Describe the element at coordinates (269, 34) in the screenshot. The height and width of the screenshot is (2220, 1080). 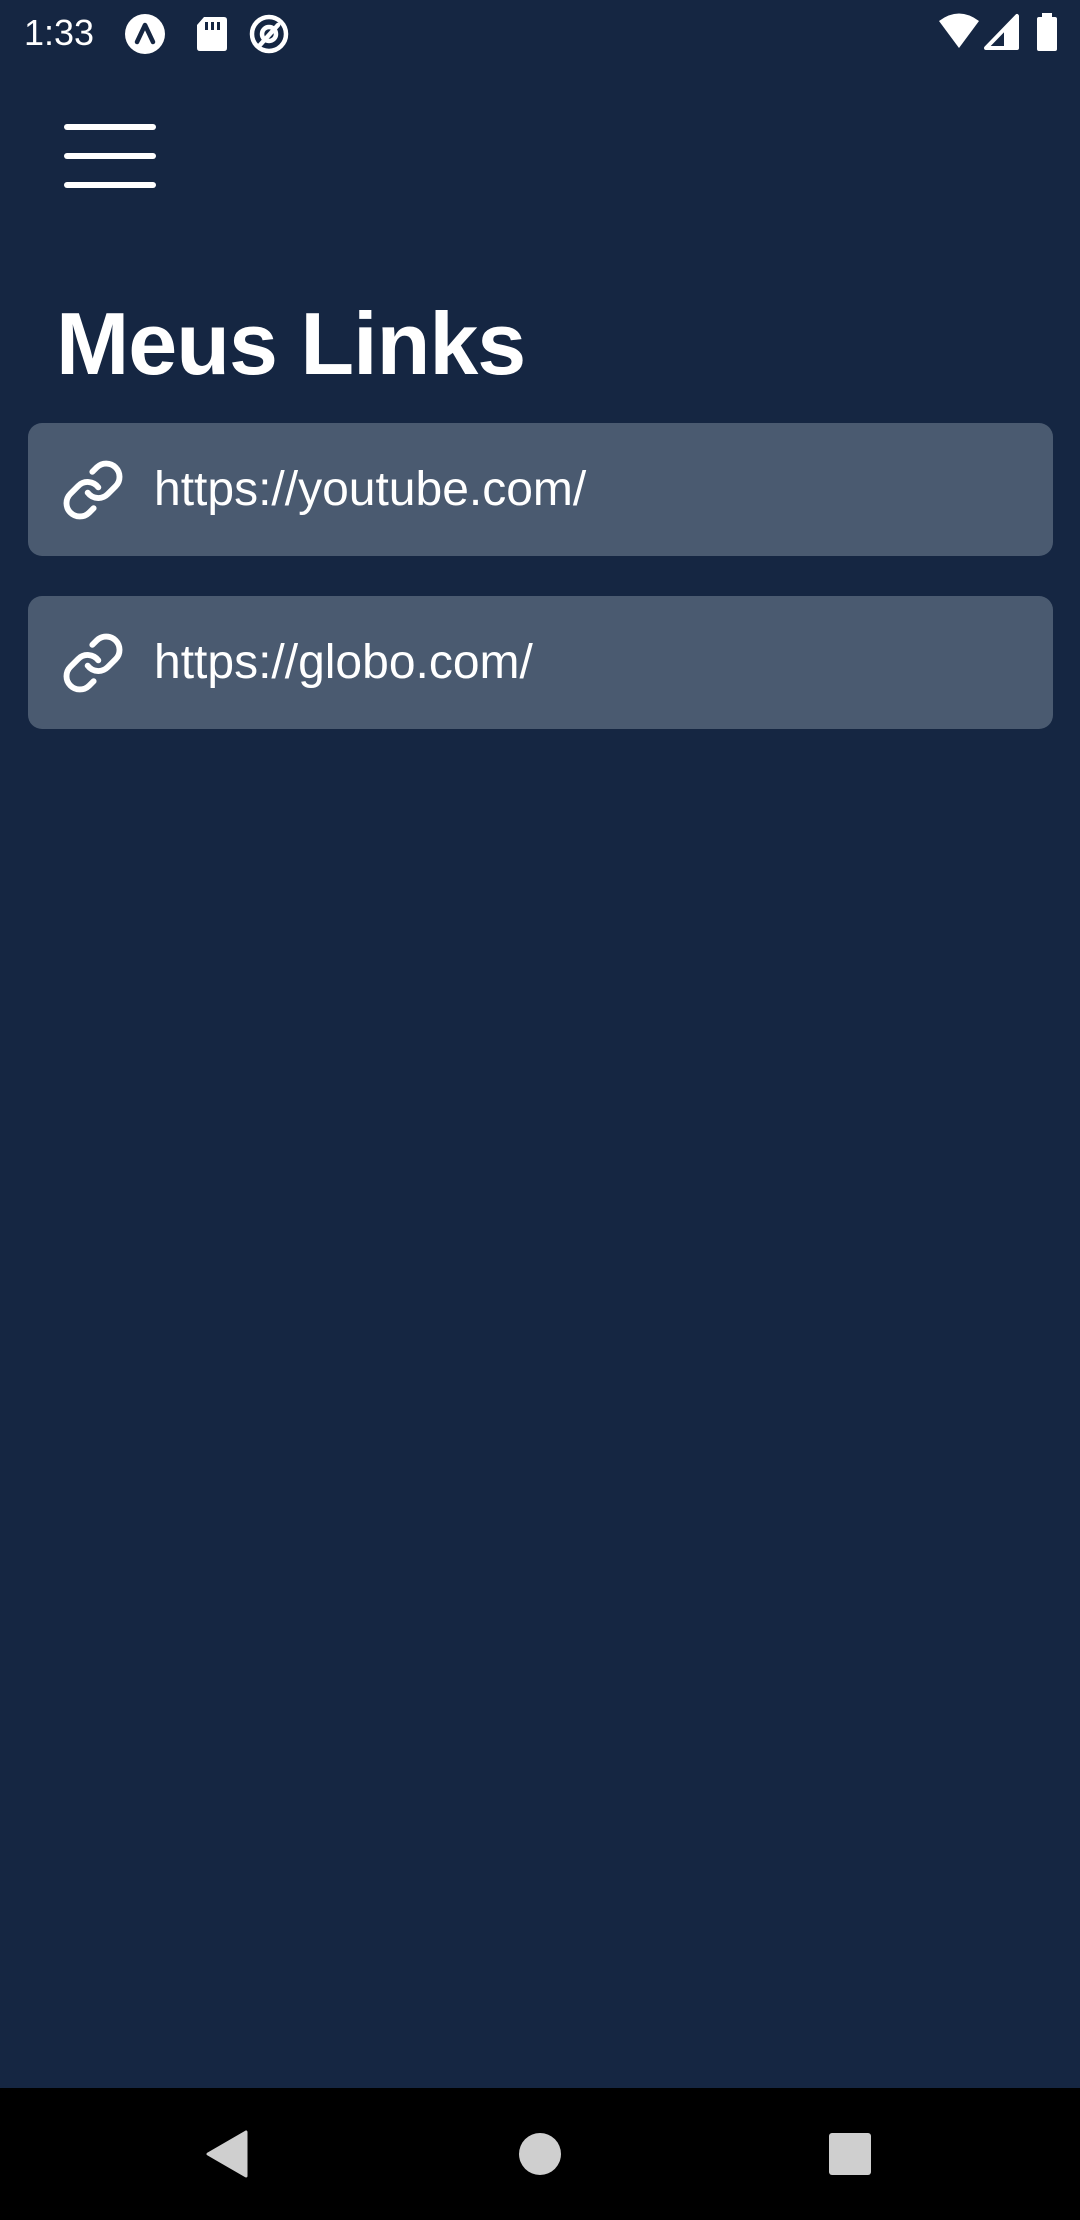
I see `at-sign-icon` at that location.